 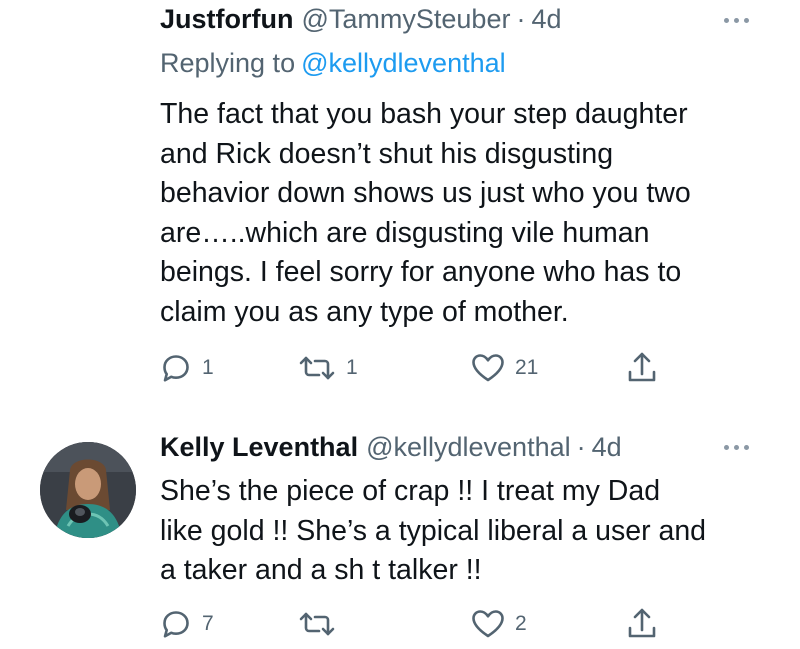 I want to click on like-button: 2, so click(x=499, y=624).